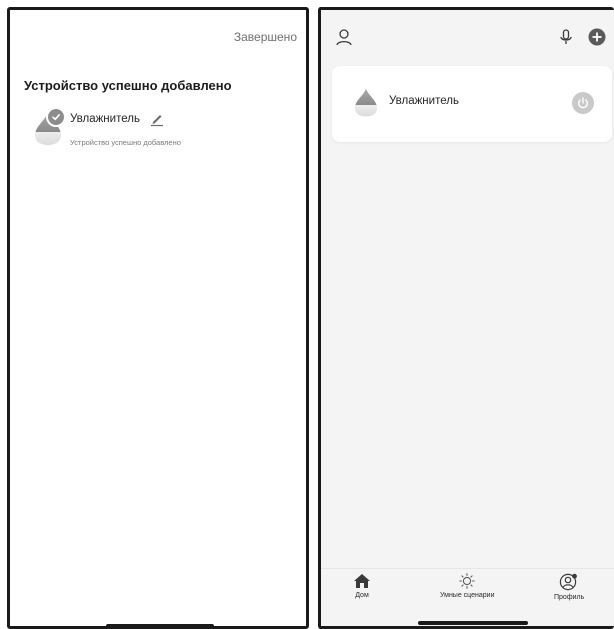 This screenshot has height=629, width=614. What do you see at coordinates (128, 85) in the screenshot?
I see `success-title: Устройство успешно добавлено` at bounding box center [128, 85].